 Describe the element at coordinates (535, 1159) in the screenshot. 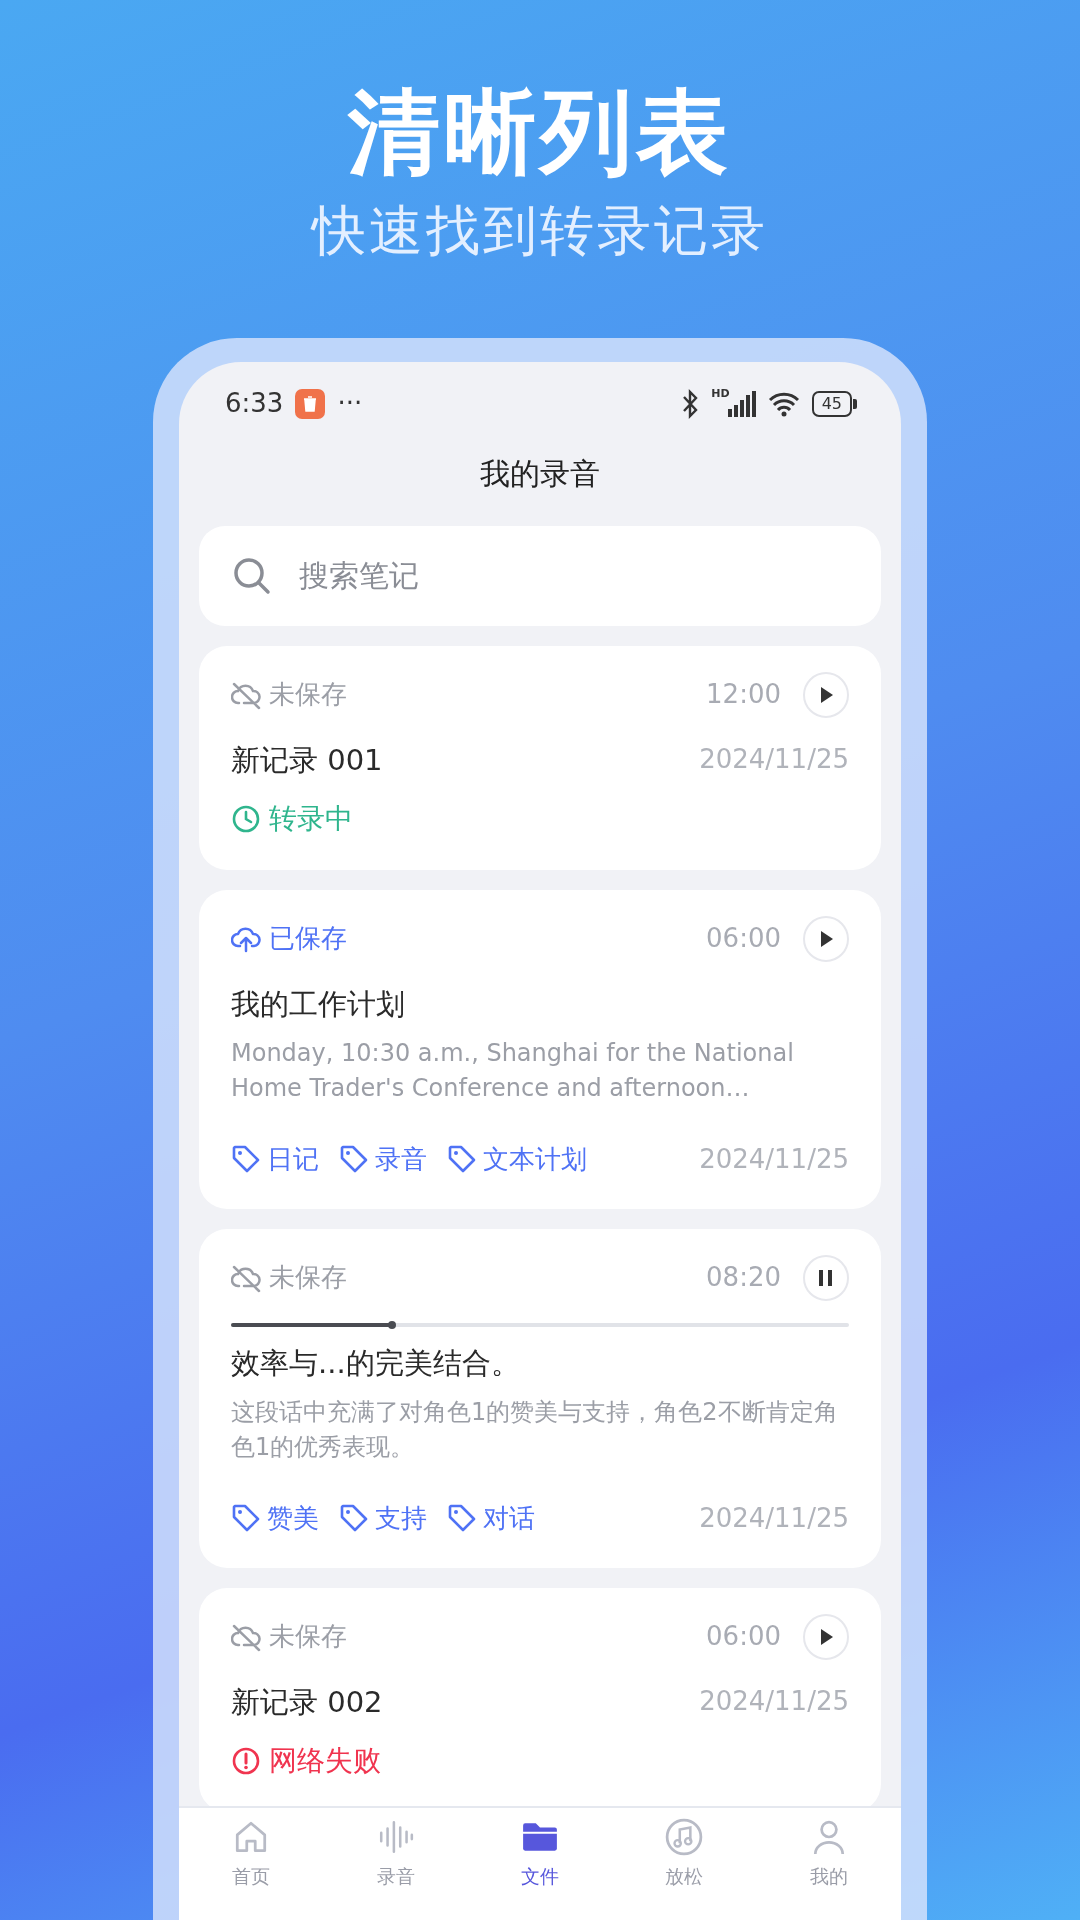

I see `tag-label: 文本计划` at that location.